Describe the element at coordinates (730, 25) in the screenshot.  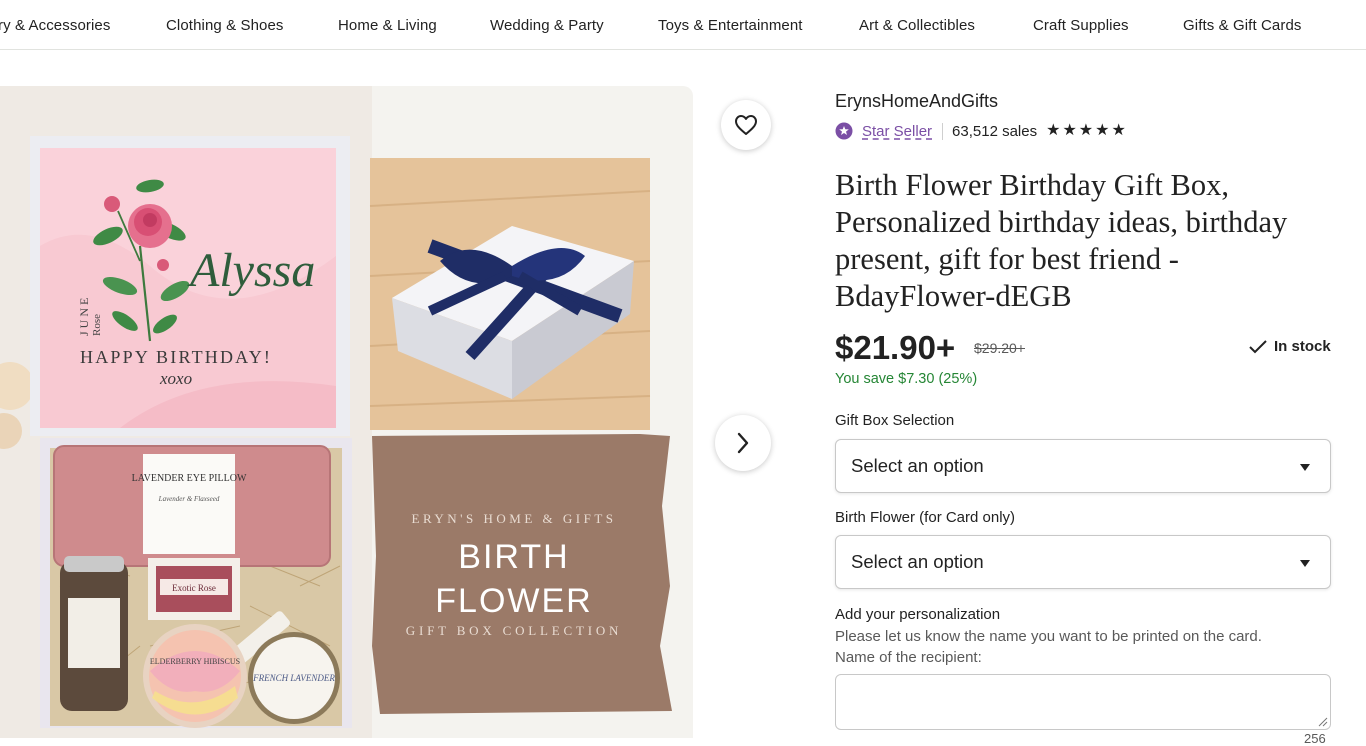
I see `nav-item-toys-entertainment: Toys & Entertainment` at that location.